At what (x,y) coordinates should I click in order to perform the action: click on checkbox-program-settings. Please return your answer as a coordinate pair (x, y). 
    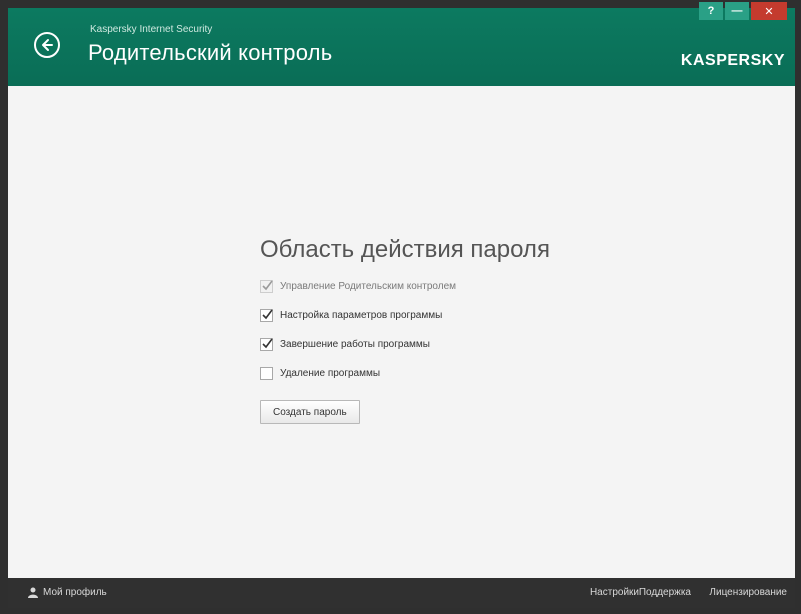
    Looking at the image, I should click on (266, 315).